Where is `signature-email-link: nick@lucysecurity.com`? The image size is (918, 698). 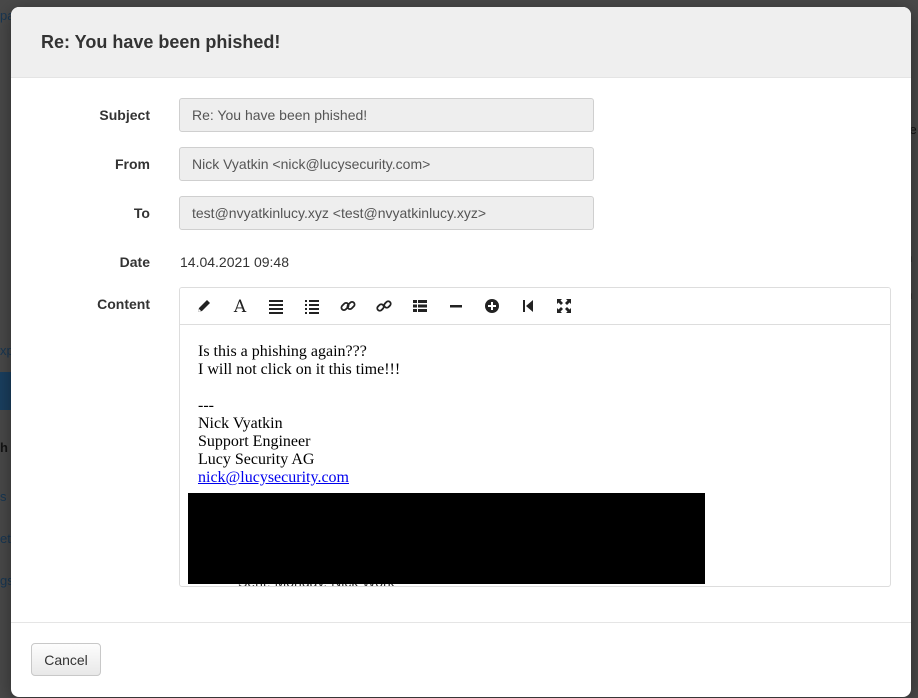 signature-email-link: nick@lucysecurity.com is located at coordinates (273, 477).